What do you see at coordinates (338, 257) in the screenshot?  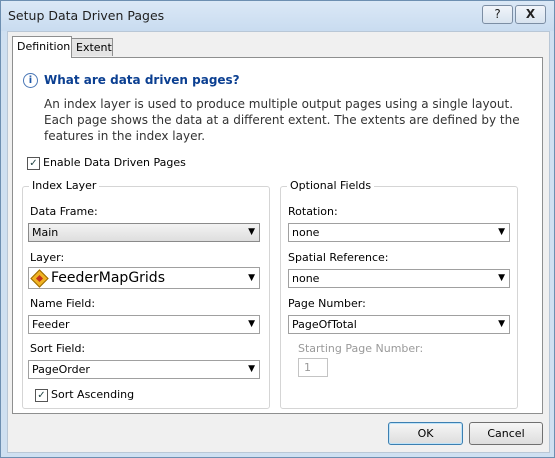 I see `spatial-reference-label: Spatial Reference:` at bounding box center [338, 257].